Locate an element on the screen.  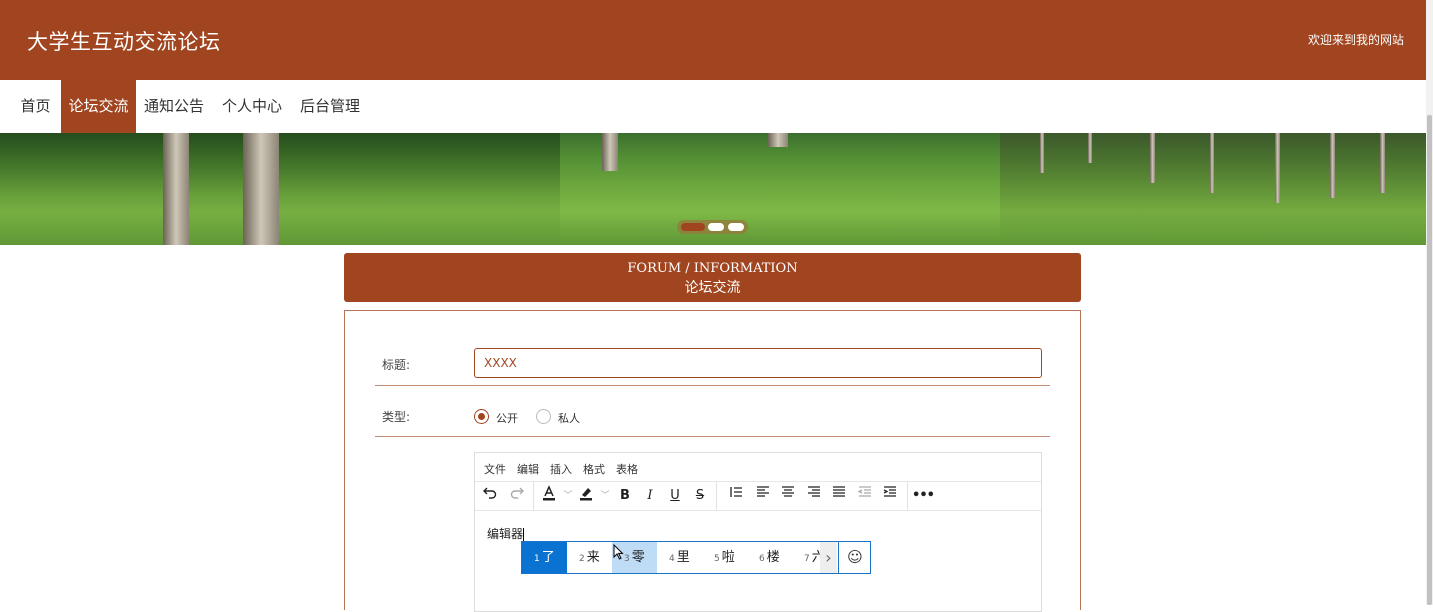
more-icon: ••• is located at coordinates (923, 496).